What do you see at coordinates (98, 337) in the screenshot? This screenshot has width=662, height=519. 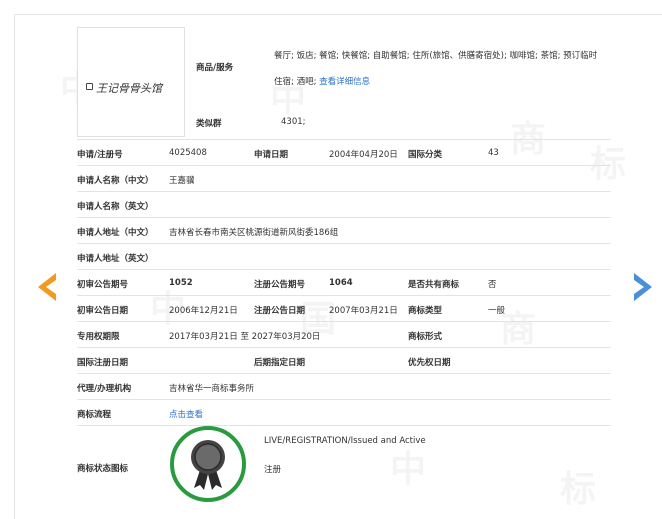 I see `exclusive-label: 专用权期限` at bounding box center [98, 337].